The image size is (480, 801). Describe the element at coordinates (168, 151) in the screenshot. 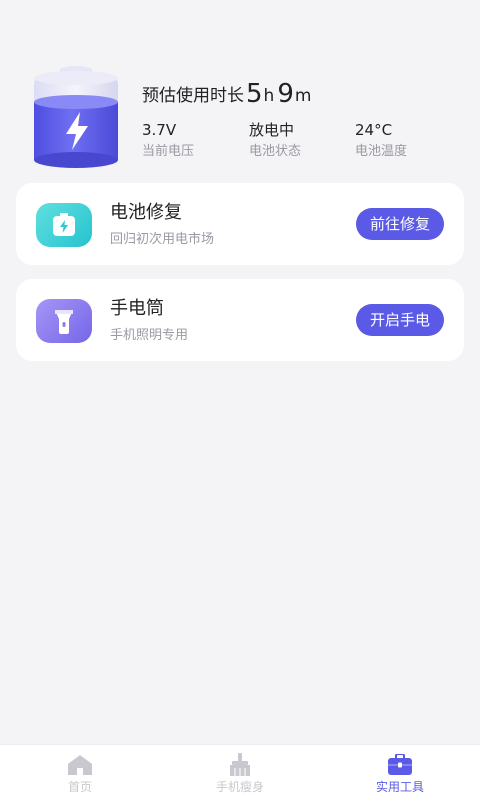

I see `voltage-label: 当前电压` at that location.